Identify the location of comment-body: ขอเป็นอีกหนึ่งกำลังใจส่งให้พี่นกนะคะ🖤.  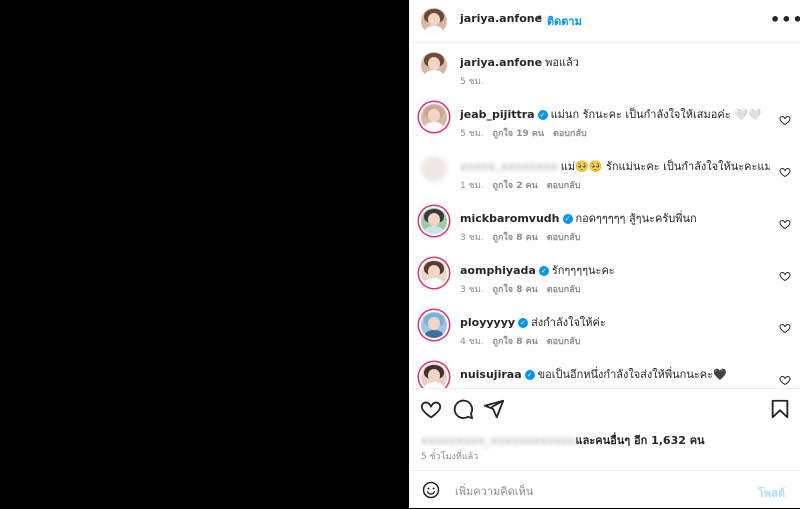
(632, 374).